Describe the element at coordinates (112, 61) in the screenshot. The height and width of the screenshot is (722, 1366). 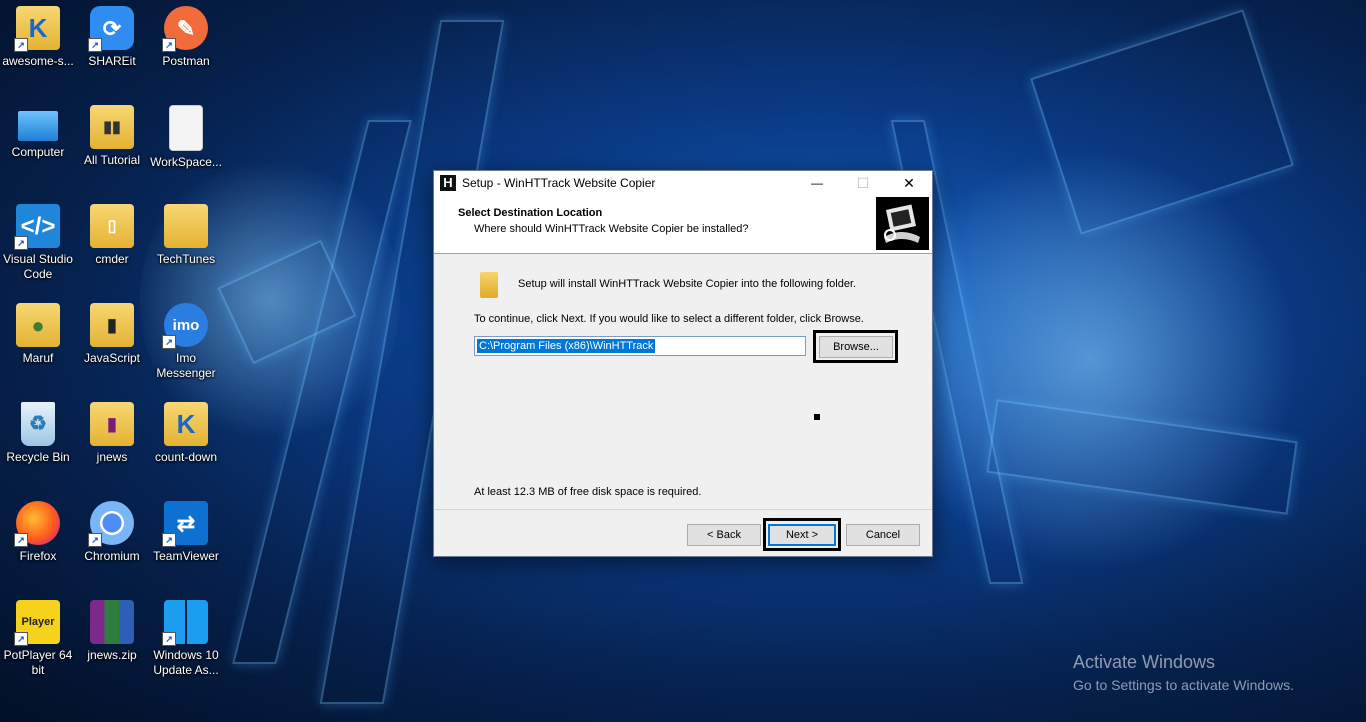
I see `desktop-icon-label: SHAREit` at that location.